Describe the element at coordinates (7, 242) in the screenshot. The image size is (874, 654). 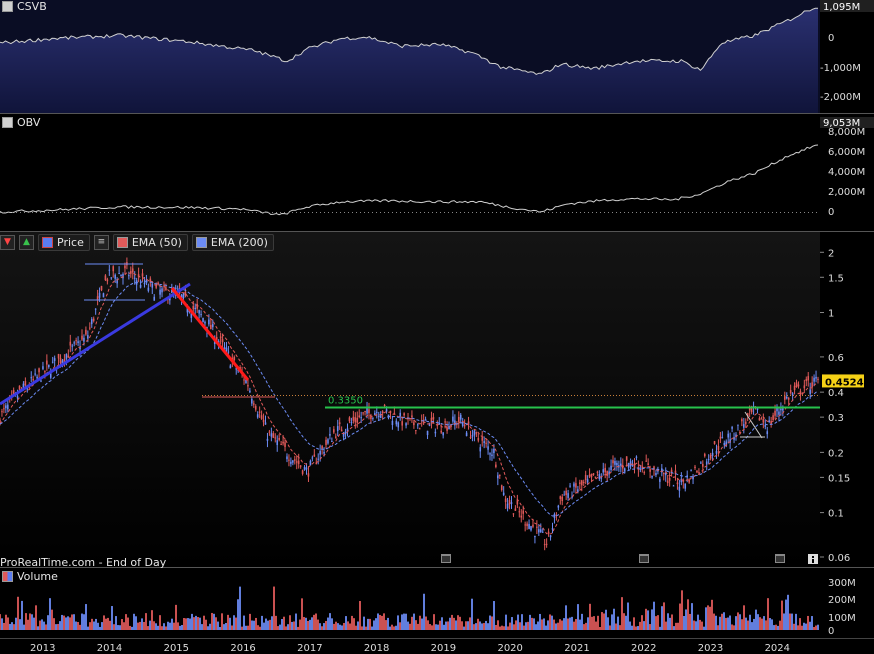
I see `sell-arrow-icon: ▼` at that location.